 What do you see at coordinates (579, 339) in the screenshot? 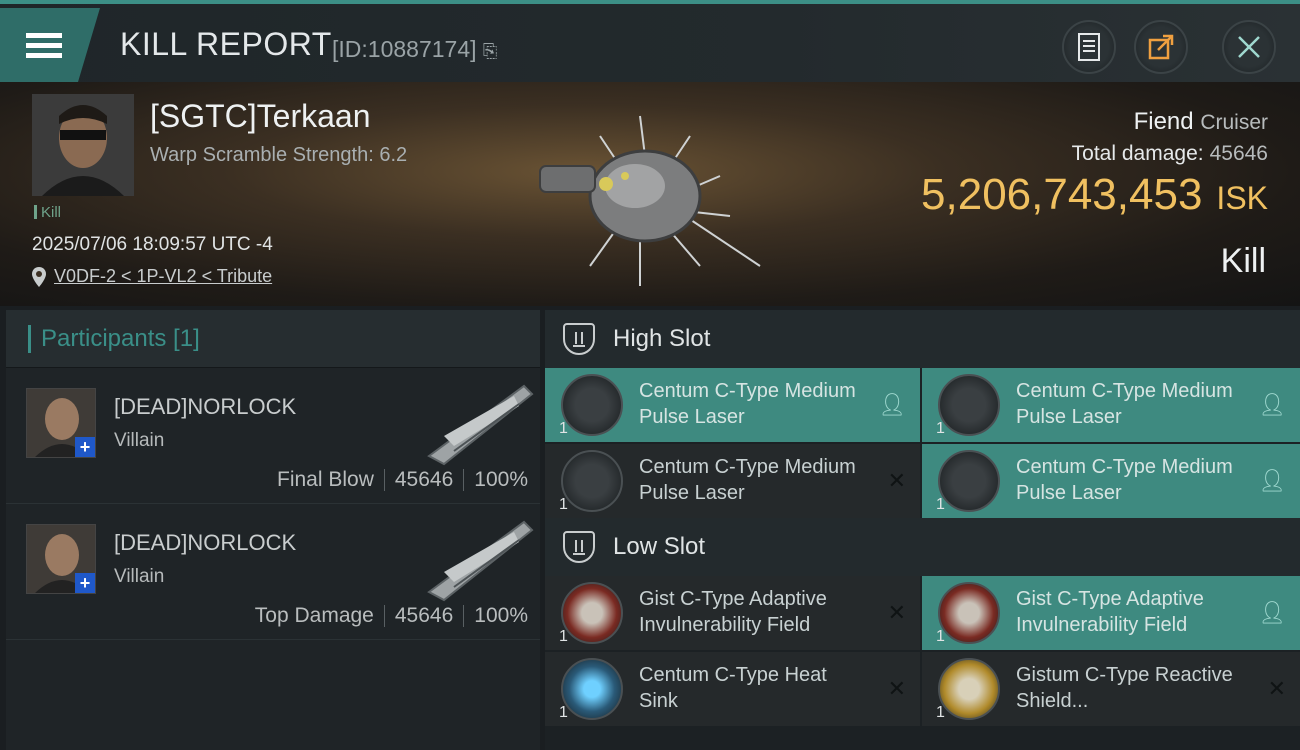
I see `high-slot-icon` at bounding box center [579, 339].